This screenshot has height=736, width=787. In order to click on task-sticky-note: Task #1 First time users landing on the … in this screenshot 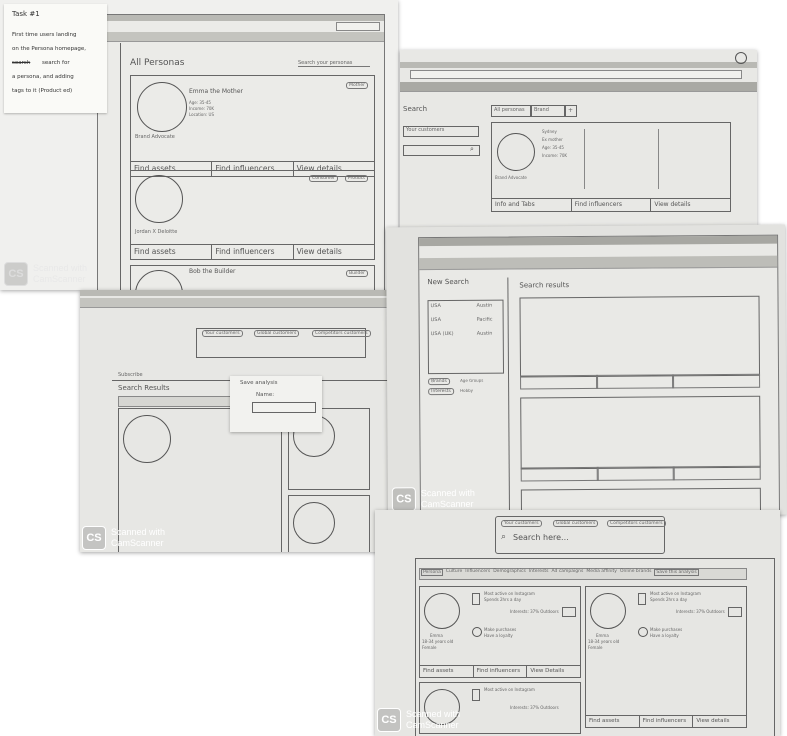, I will do `click(55, 58)`.